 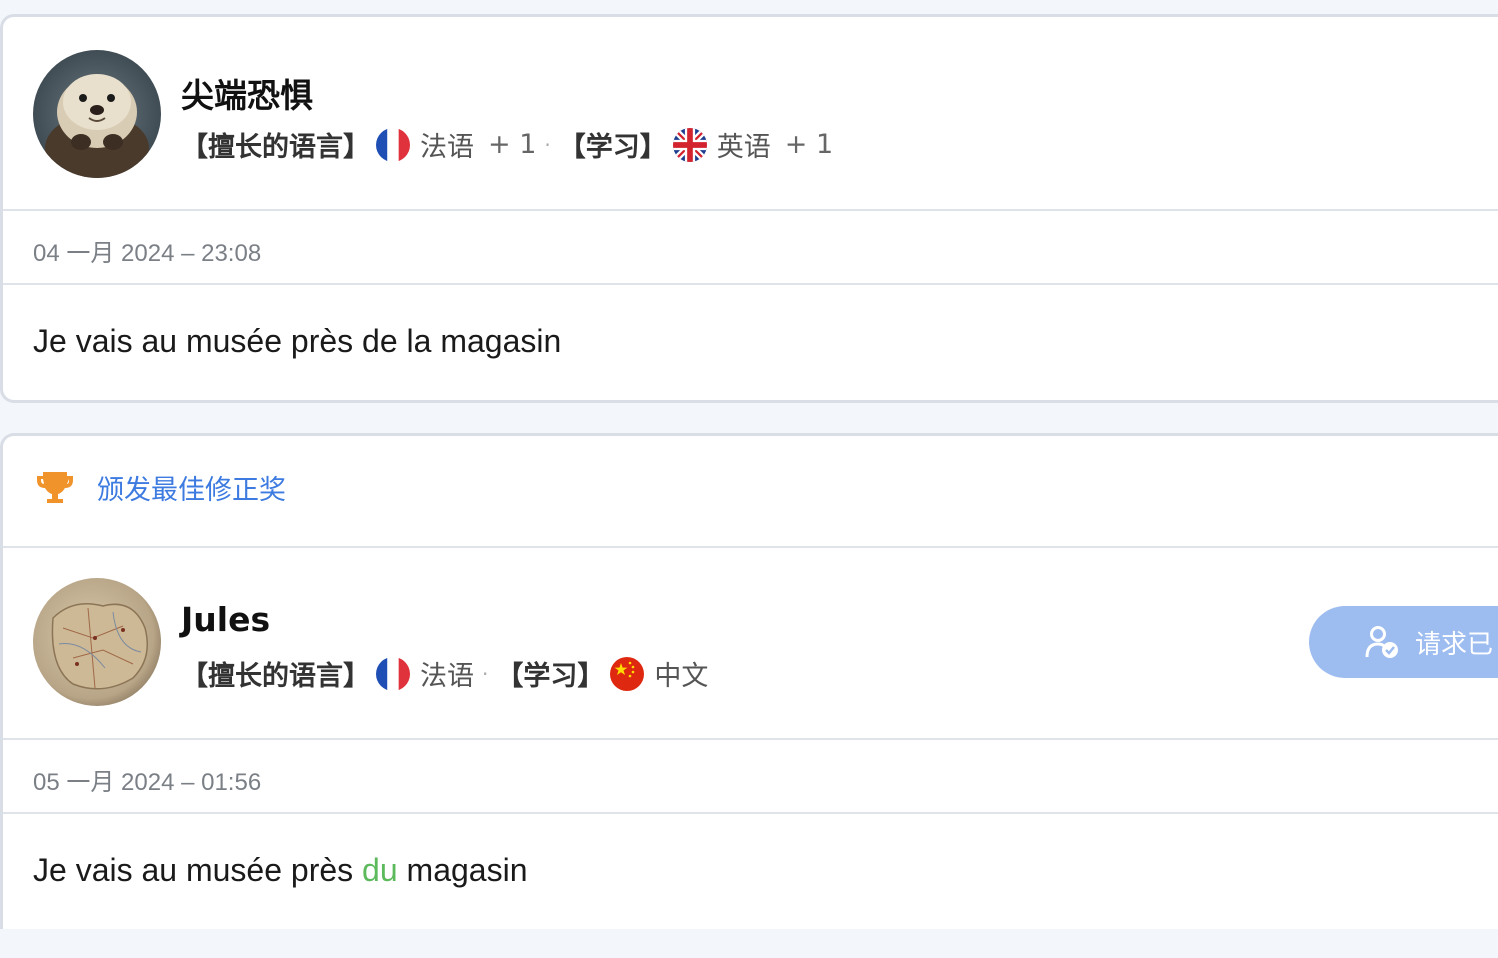 I want to click on best-correction-award: 颁发最佳修正奖, so click(x=160, y=487).